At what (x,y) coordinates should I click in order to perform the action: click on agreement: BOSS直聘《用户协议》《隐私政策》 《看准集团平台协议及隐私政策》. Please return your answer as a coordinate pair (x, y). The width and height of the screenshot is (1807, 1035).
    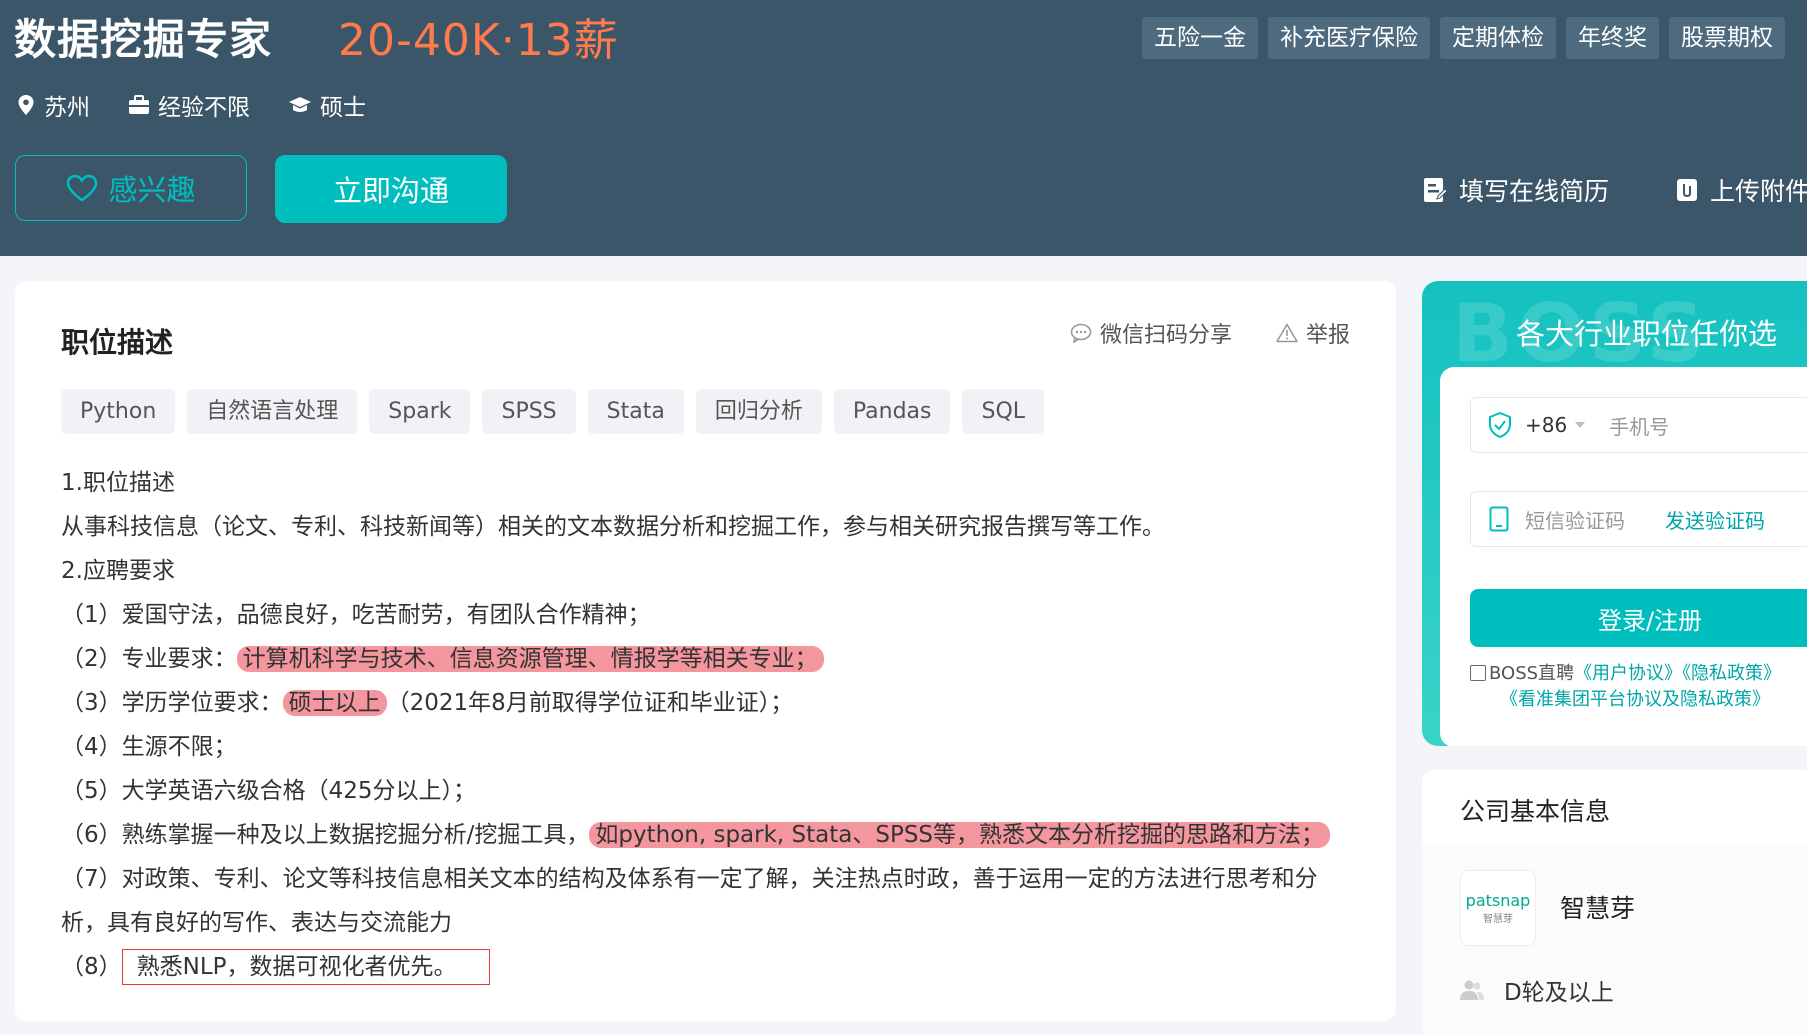
    Looking at the image, I should click on (1638, 687).